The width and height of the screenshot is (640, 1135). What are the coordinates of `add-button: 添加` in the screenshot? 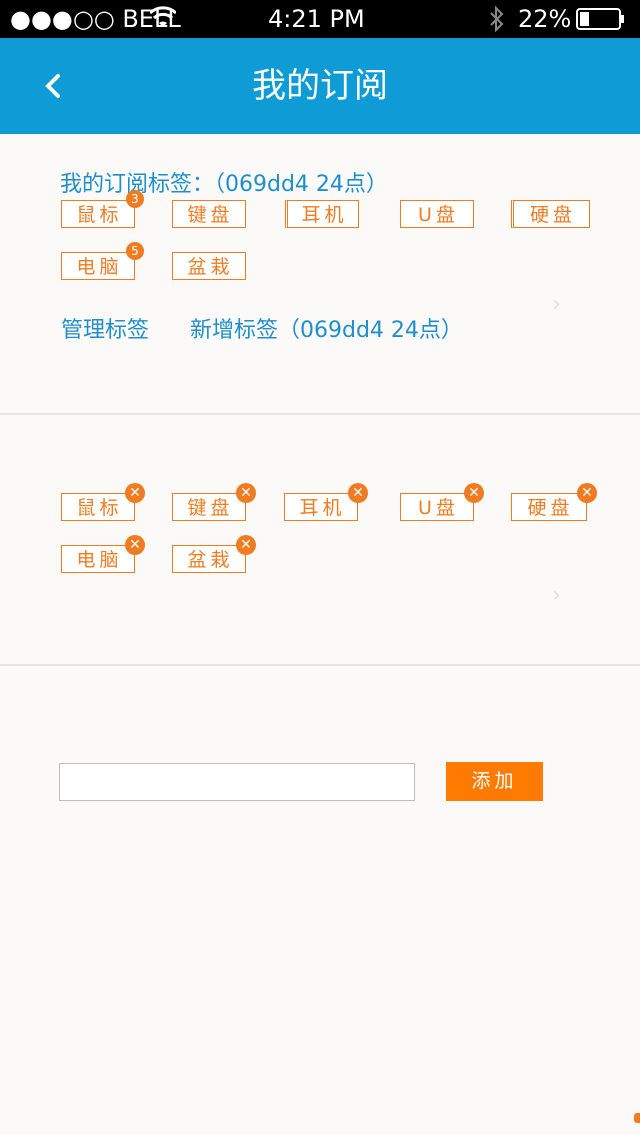 It's located at (494, 781).